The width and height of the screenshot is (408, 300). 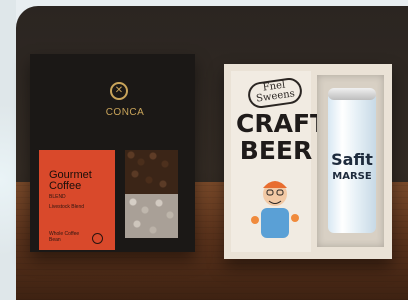 I want to click on cartoon-character-illustration, so click(x=275, y=209).